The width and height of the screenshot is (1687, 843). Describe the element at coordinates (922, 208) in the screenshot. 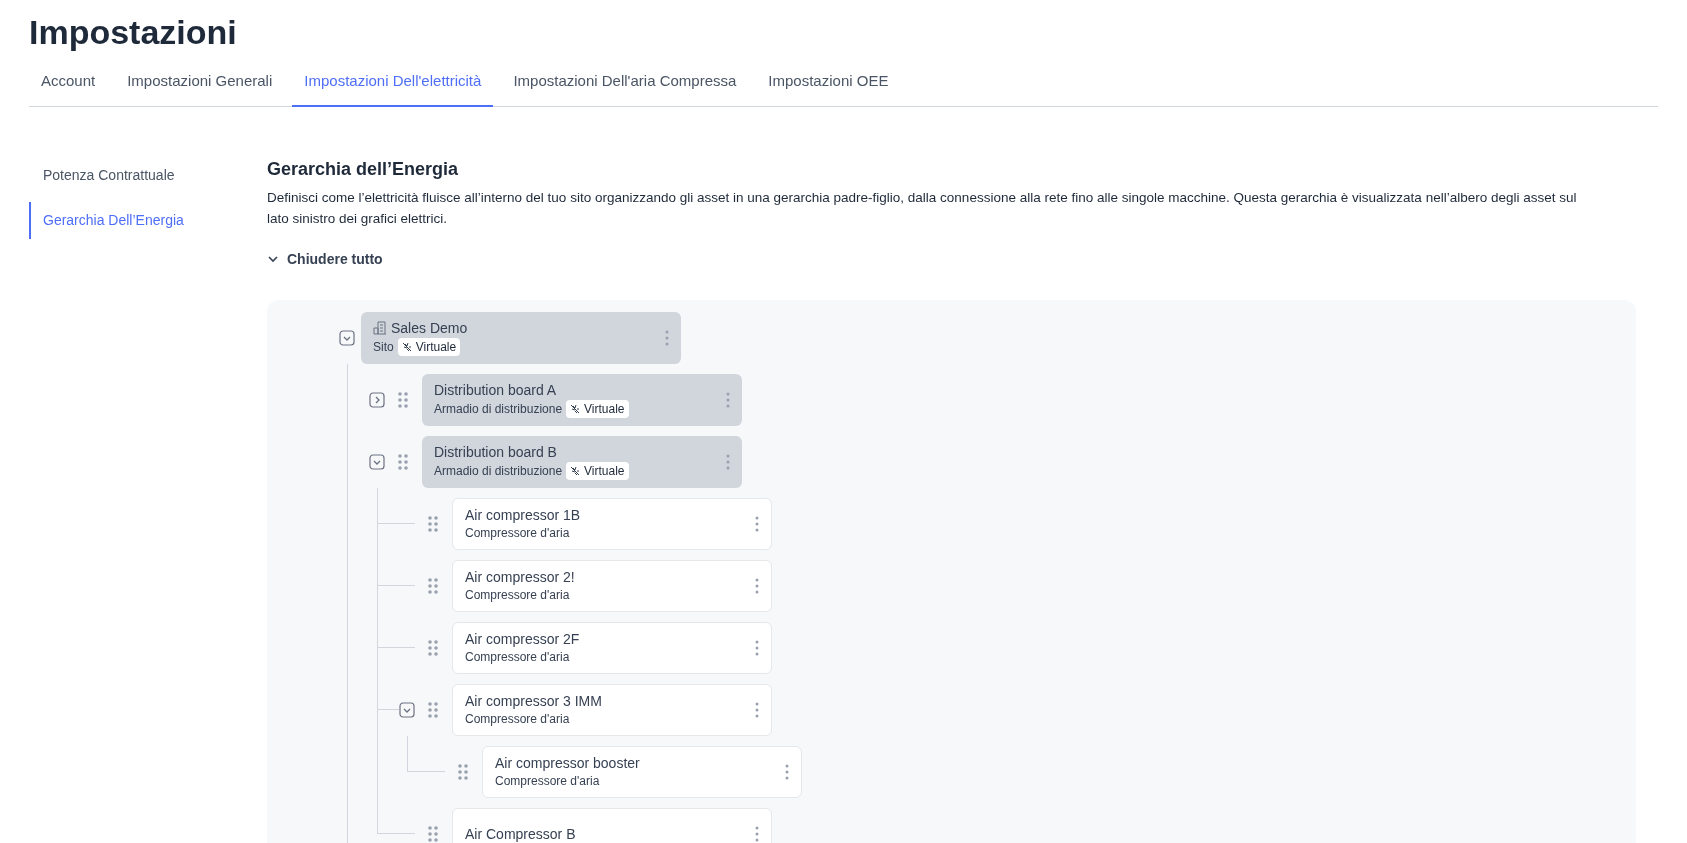

I see `section-description: Definisci come l’elettricità fluisce all’interno del tuo sito organizzando gli asset in una gerarchia padre-figlio, dalla connessione alla rete fino alle singole macchine. Questa gerarchia è visualizzata nell’albero degli asset sul lato sinistro dei grafici elettrici.` at that location.